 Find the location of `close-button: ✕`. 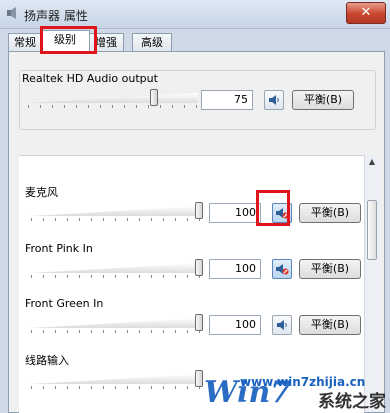

close-button: ✕ is located at coordinates (366, 13).